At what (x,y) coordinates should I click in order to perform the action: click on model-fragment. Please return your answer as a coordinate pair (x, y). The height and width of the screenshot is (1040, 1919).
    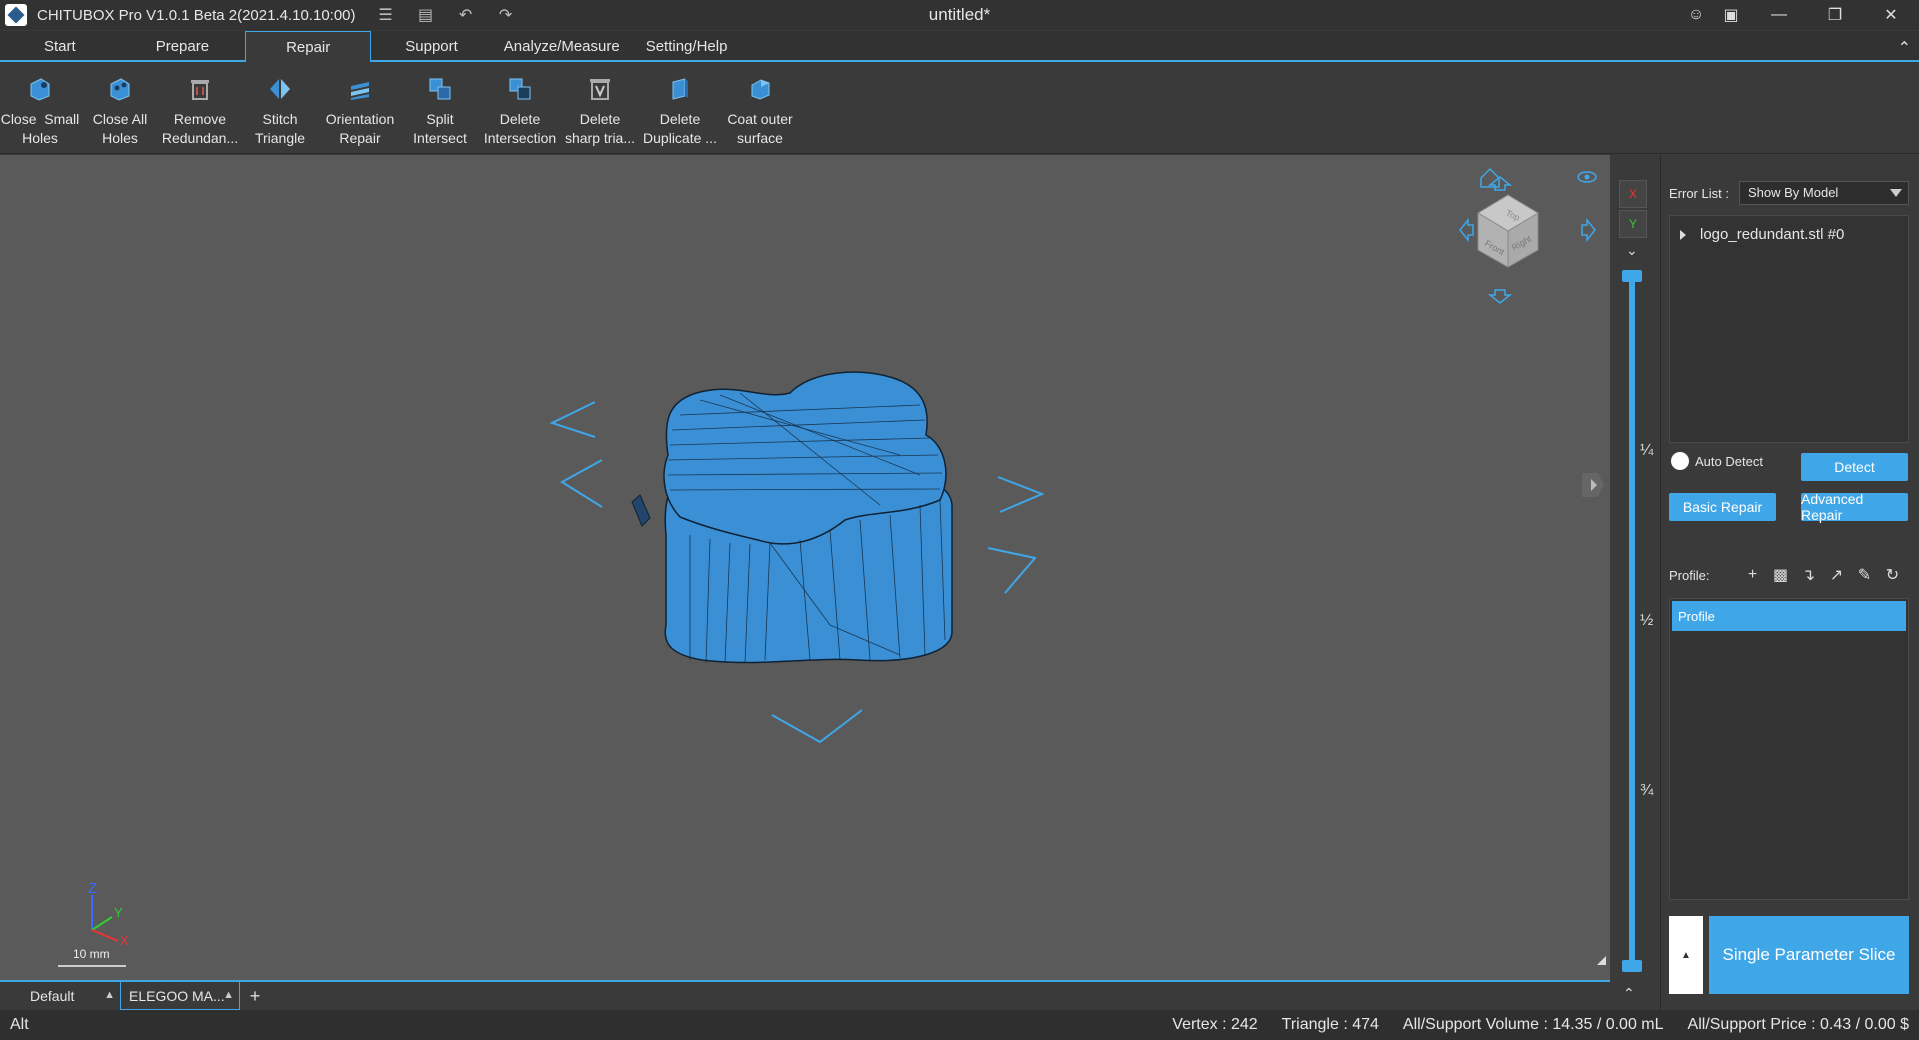
    Looking at the image, I should click on (641, 510).